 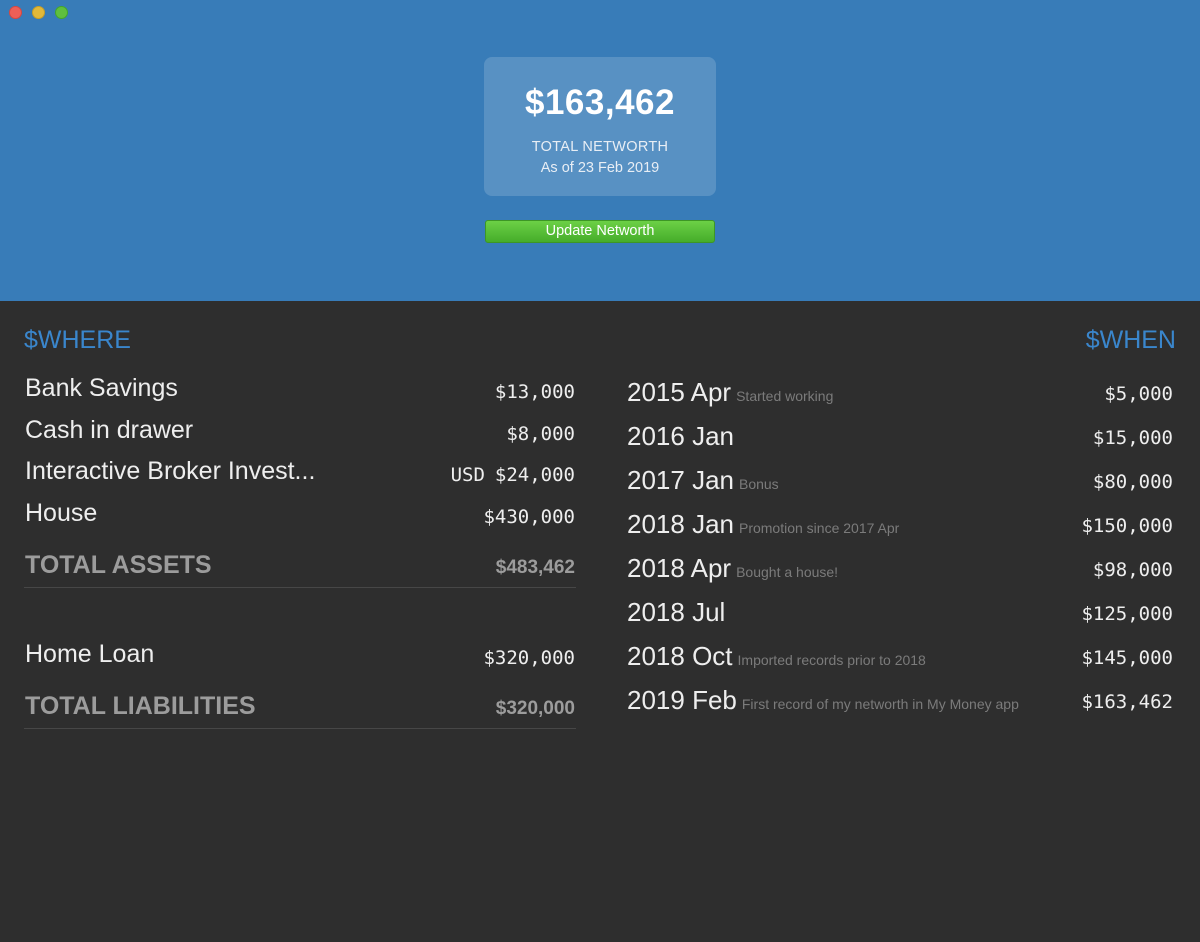 I want to click on record-note: Promotion since 2017 Apr, so click(x=819, y=528).